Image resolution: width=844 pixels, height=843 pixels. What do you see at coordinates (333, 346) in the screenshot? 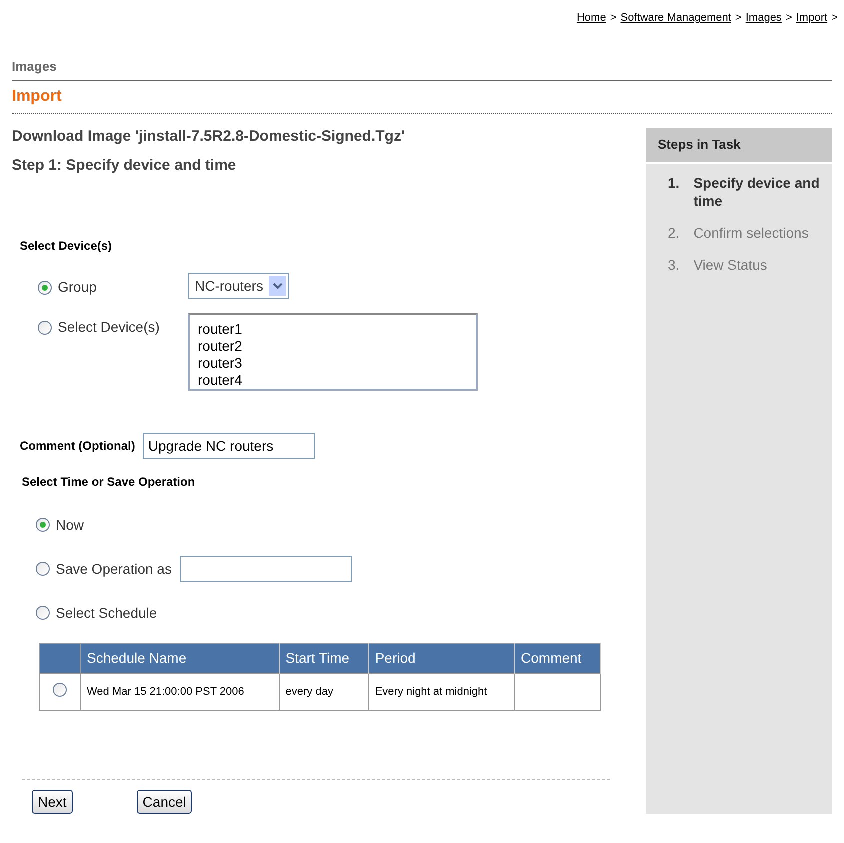
I see `list-item: router2` at bounding box center [333, 346].